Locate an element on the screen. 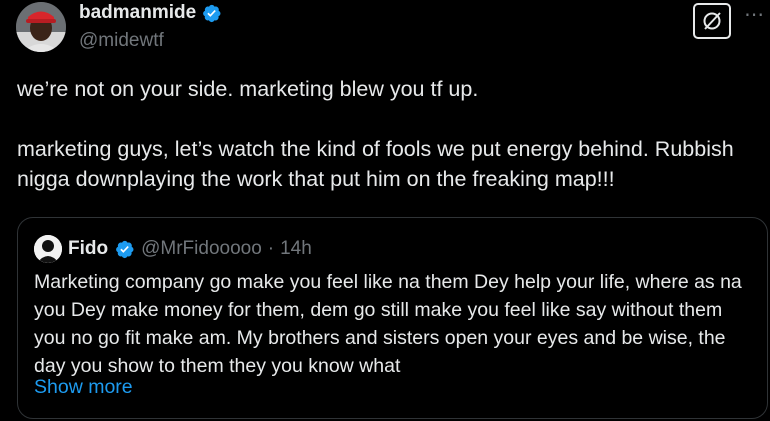  author-display-name: badmanmide is located at coordinates (150, 13).